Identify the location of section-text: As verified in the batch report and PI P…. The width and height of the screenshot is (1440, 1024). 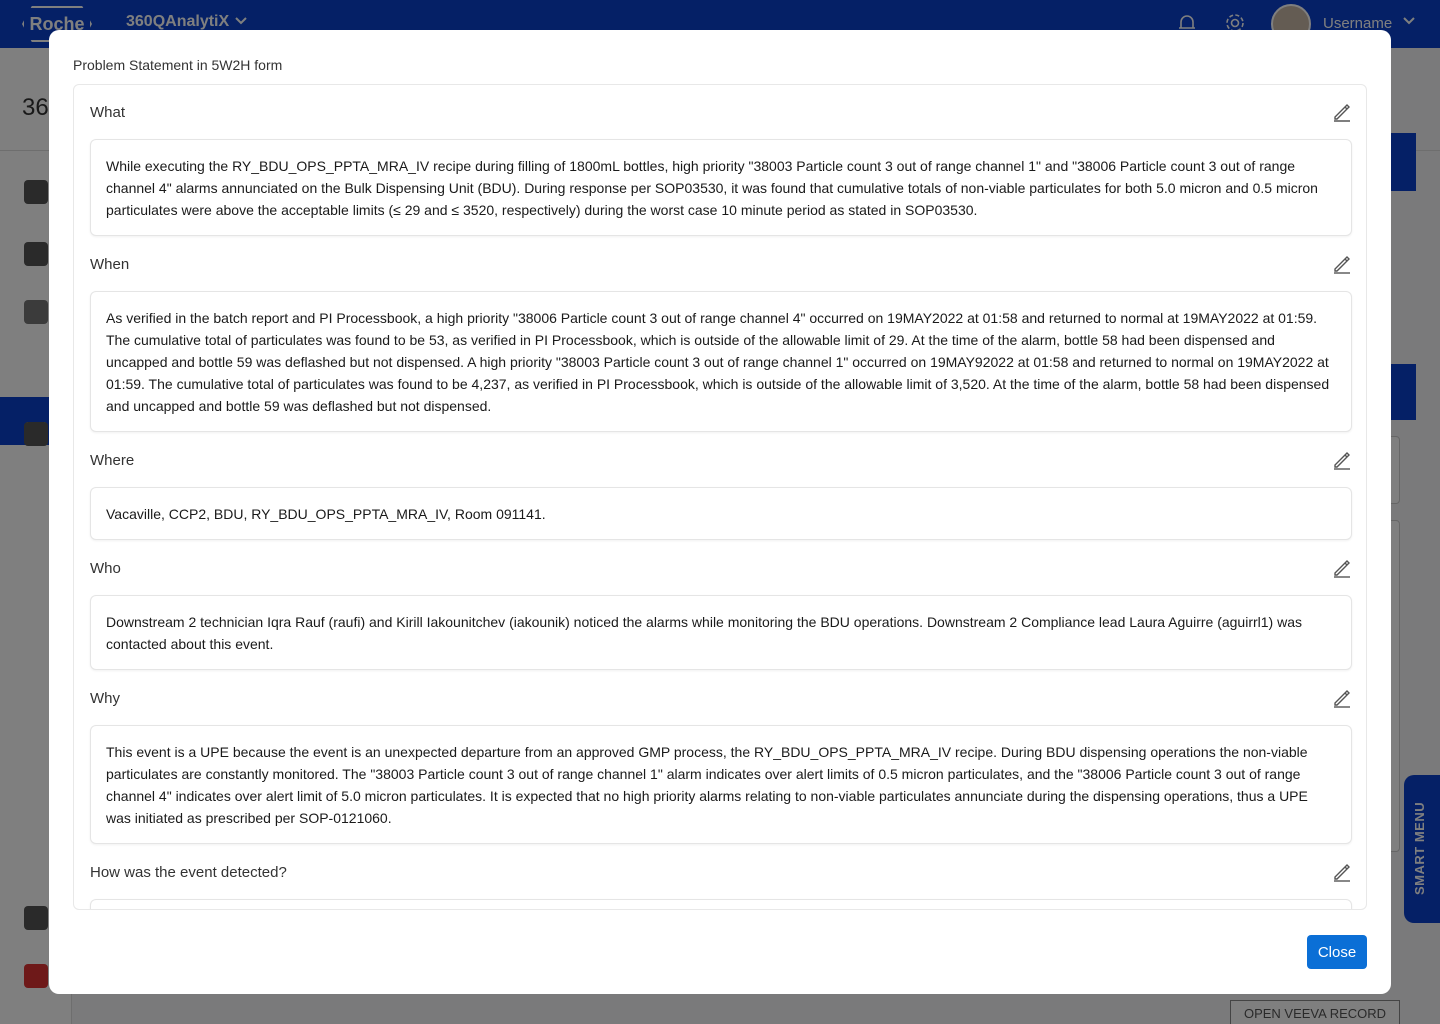
(721, 361).